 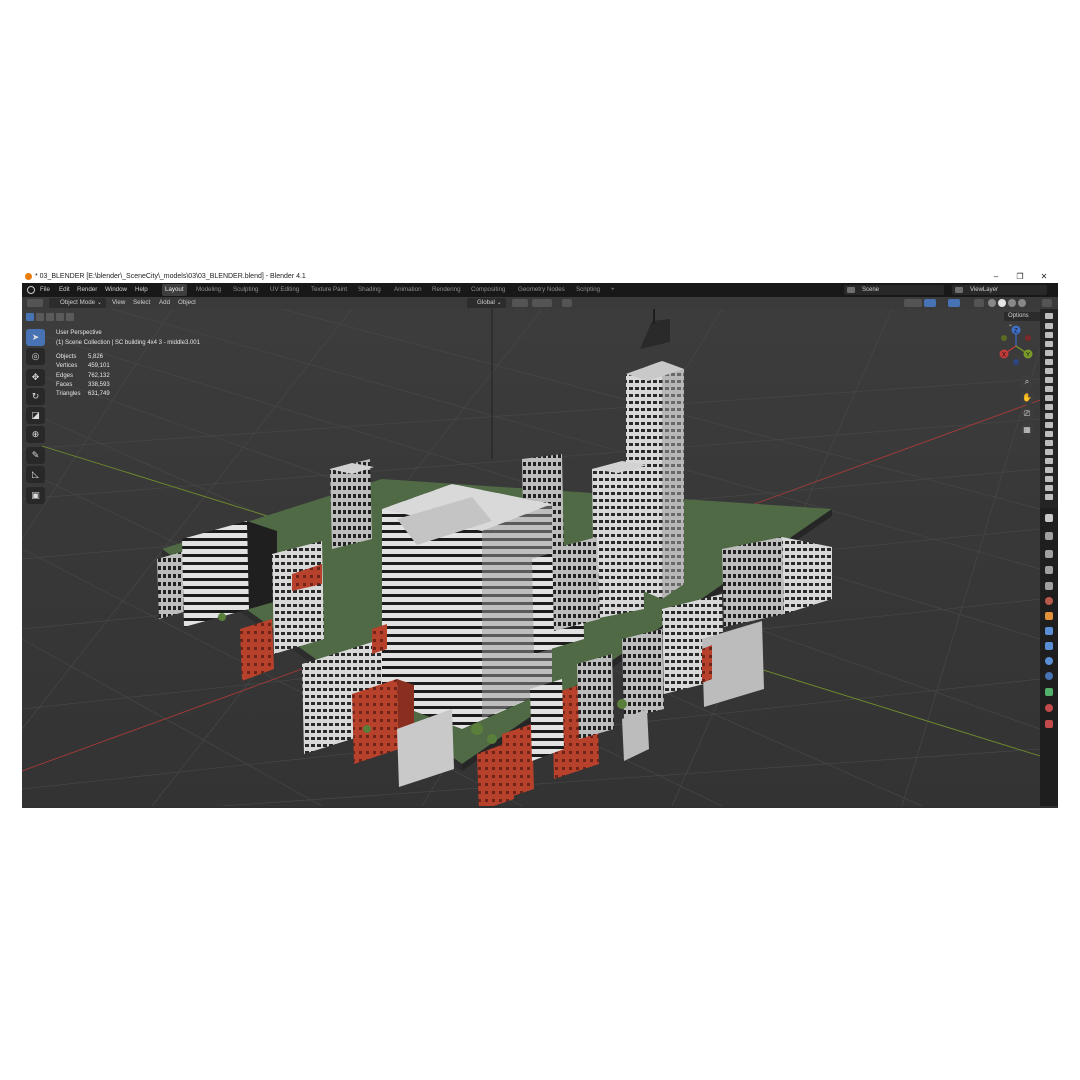 What do you see at coordinates (979, 303) in the screenshot?
I see `xray-icon` at bounding box center [979, 303].